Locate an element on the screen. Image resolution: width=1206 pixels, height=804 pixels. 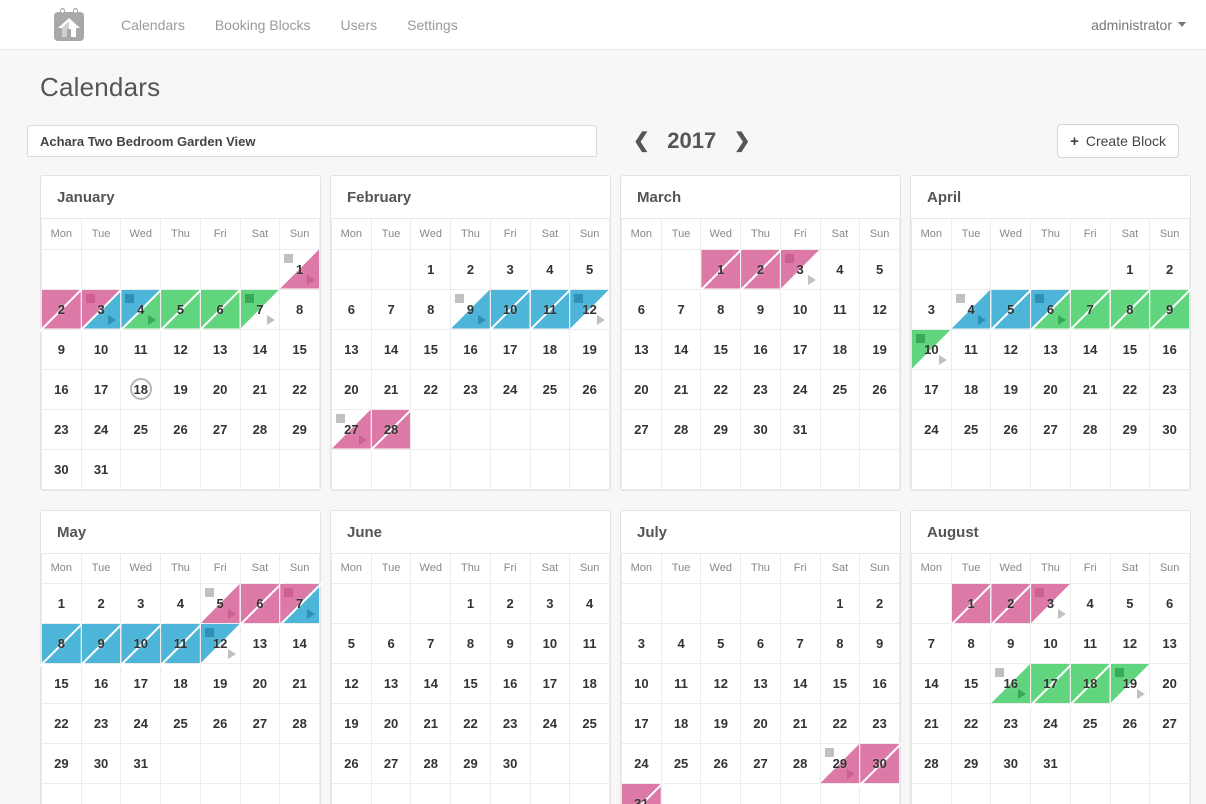
app-logo is located at coordinates (69, 25).